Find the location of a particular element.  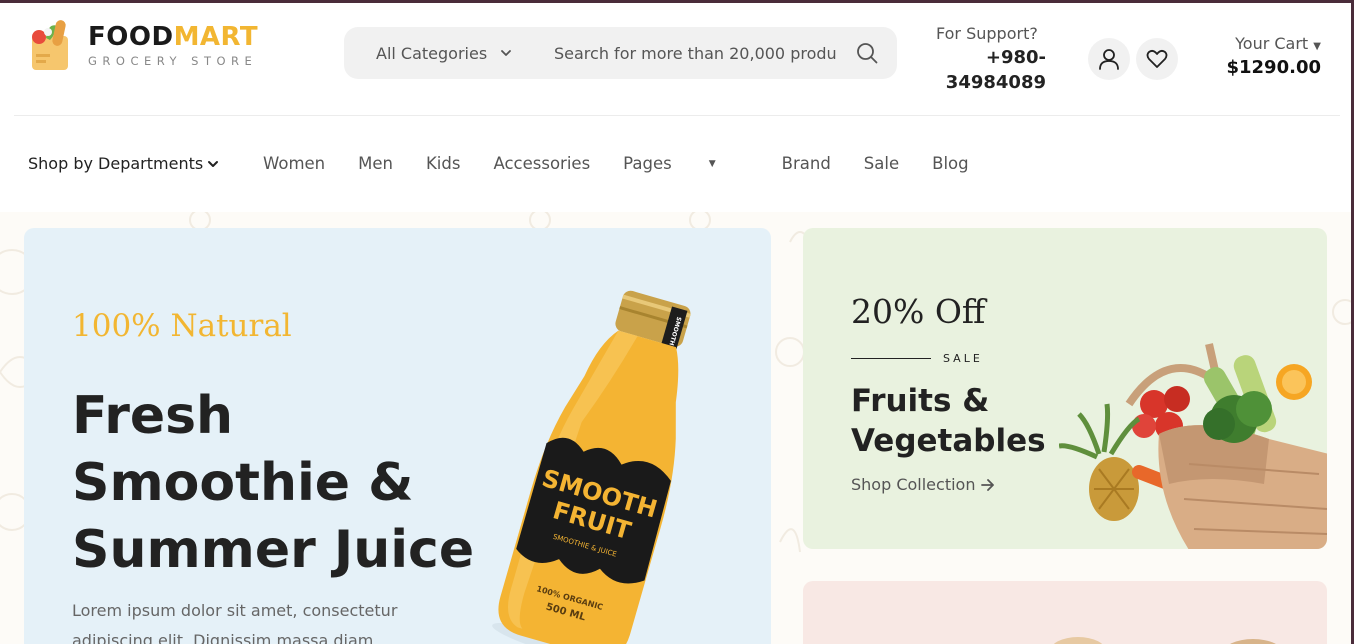

support-info: For Support? +980-34984089 is located at coordinates (991, 59).